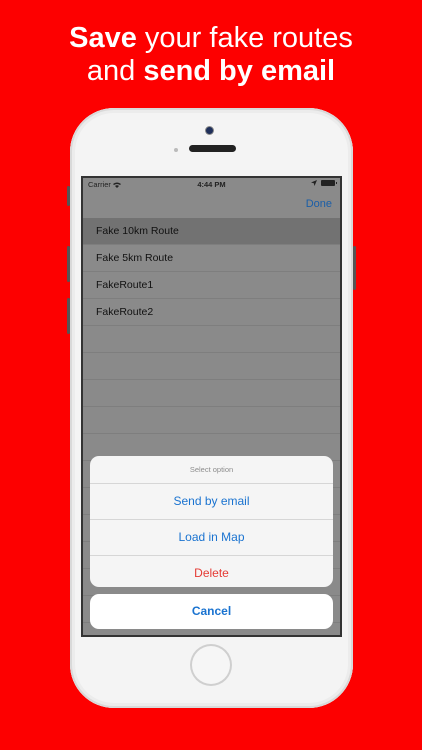 The height and width of the screenshot is (750, 422). What do you see at coordinates (103, 38) in the screenshot?
I see `headline-bold-1: Save` at bounding box center [103, 38].